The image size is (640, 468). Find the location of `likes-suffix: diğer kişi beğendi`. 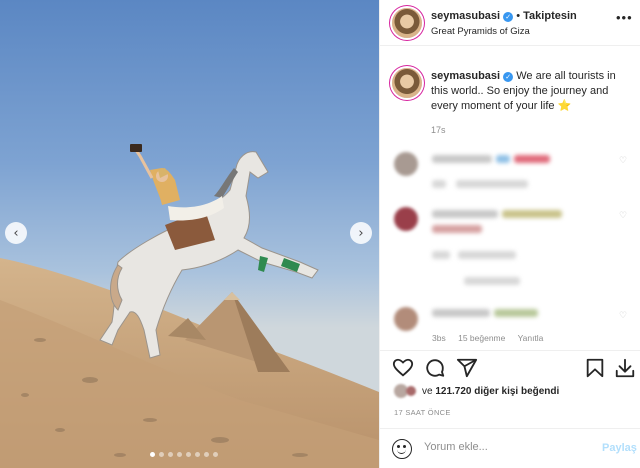

likes-suffix: diğer kişi beğendi is located at coordinates (516, 391).